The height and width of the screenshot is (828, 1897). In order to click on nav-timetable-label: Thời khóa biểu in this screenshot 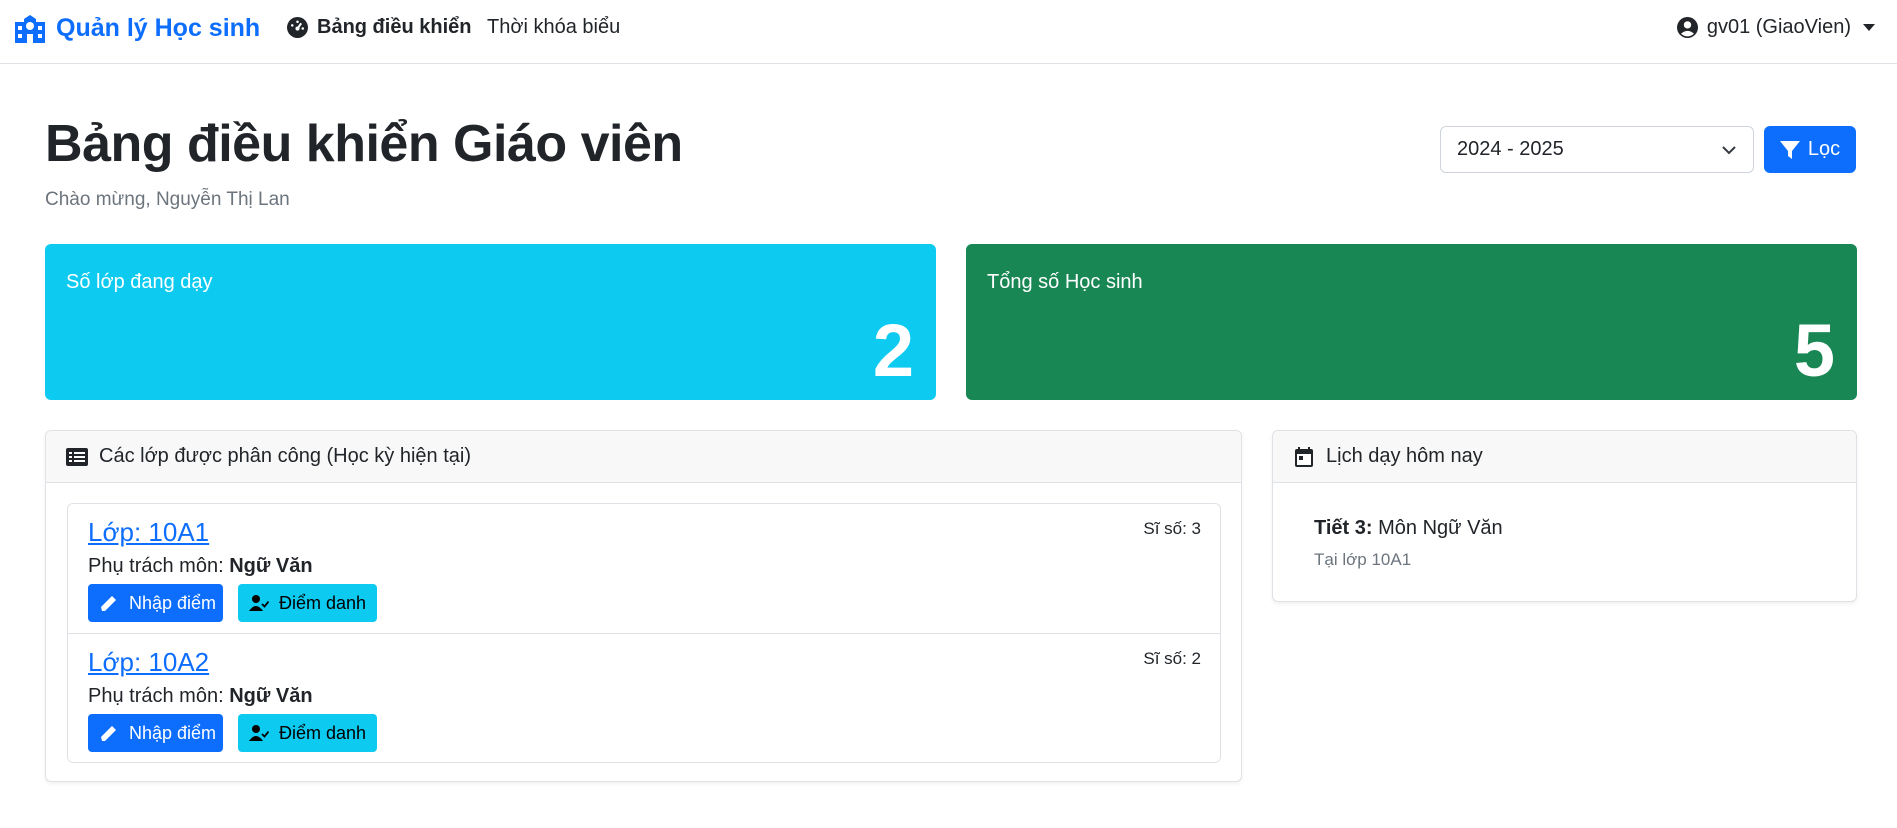, I will do `click(554, 27)`.